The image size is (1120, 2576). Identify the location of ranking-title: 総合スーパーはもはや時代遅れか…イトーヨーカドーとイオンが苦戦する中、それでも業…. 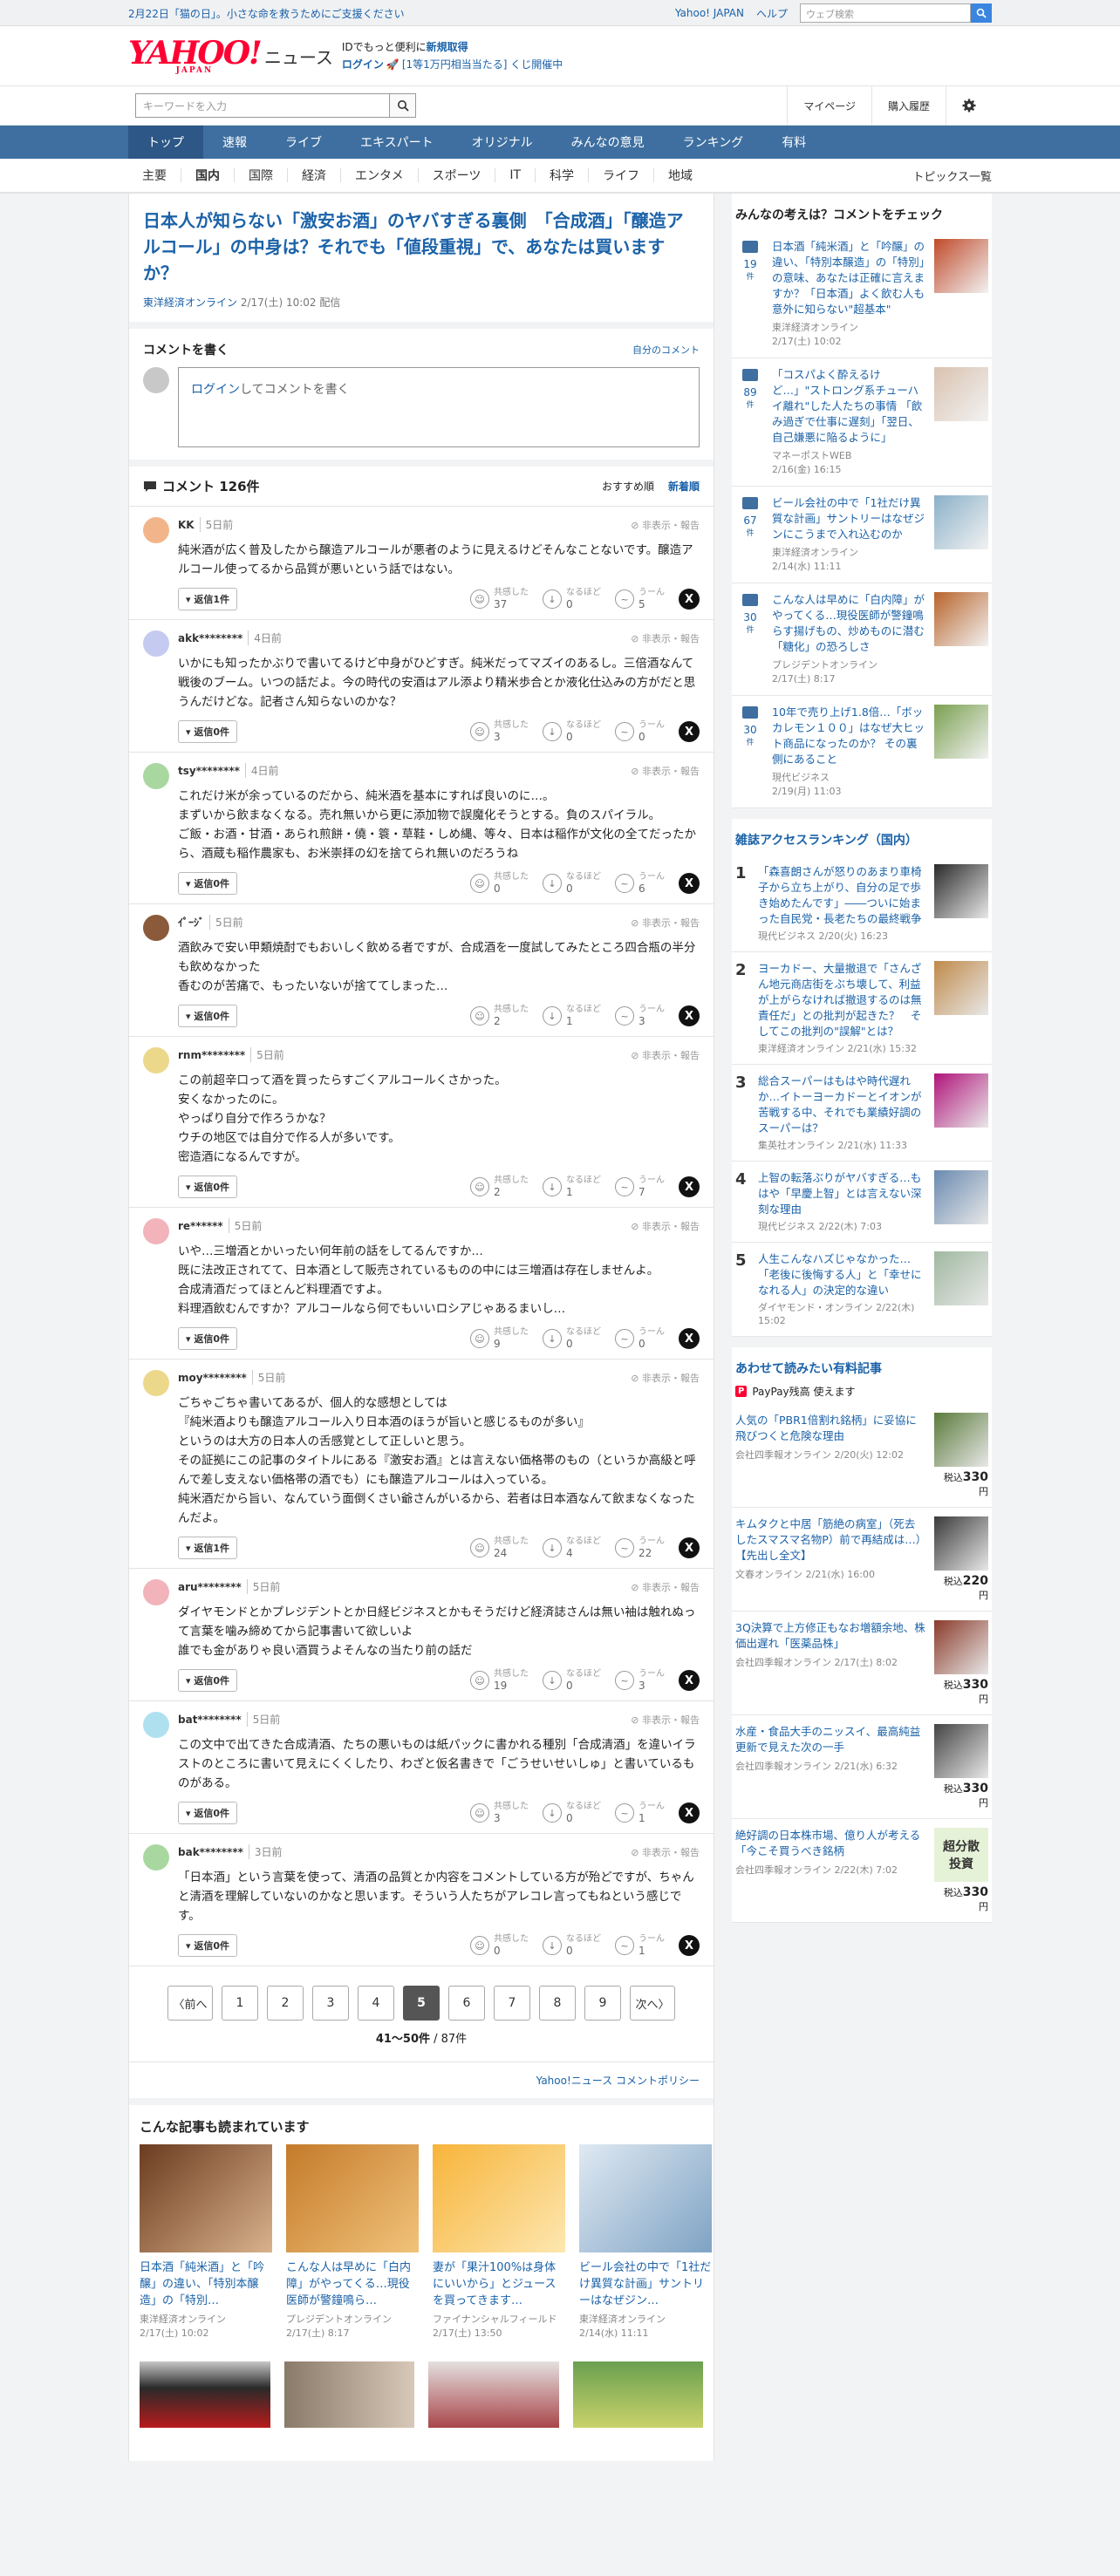
(841, 1104).